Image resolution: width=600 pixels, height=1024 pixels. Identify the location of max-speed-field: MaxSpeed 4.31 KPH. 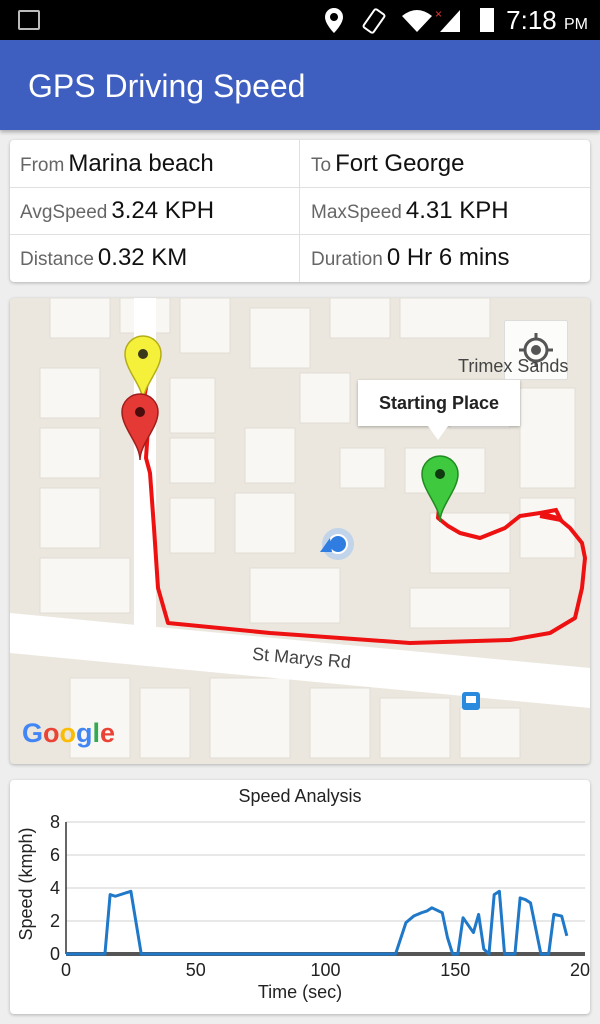
(455, 210).